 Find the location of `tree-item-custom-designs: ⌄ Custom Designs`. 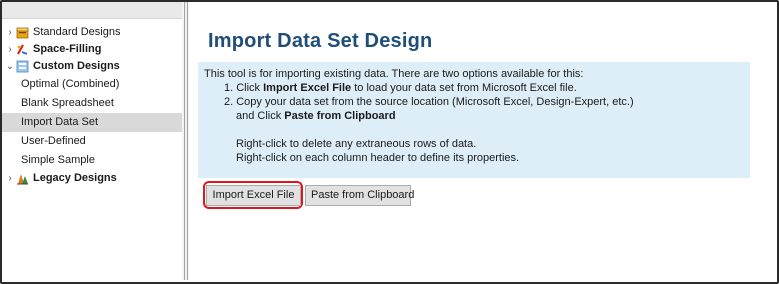

tree-item-custom-designs: ⌄ Custom Designs is located at coordinates (92, 66).